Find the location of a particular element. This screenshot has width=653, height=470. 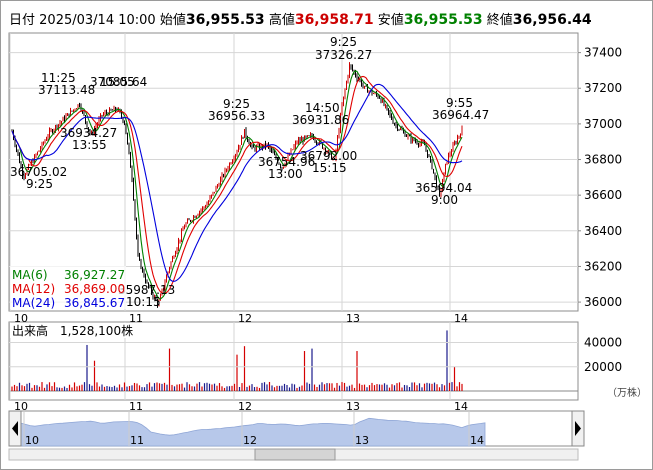

annotation-time: 15:15 is located at coordinates (329, 168).